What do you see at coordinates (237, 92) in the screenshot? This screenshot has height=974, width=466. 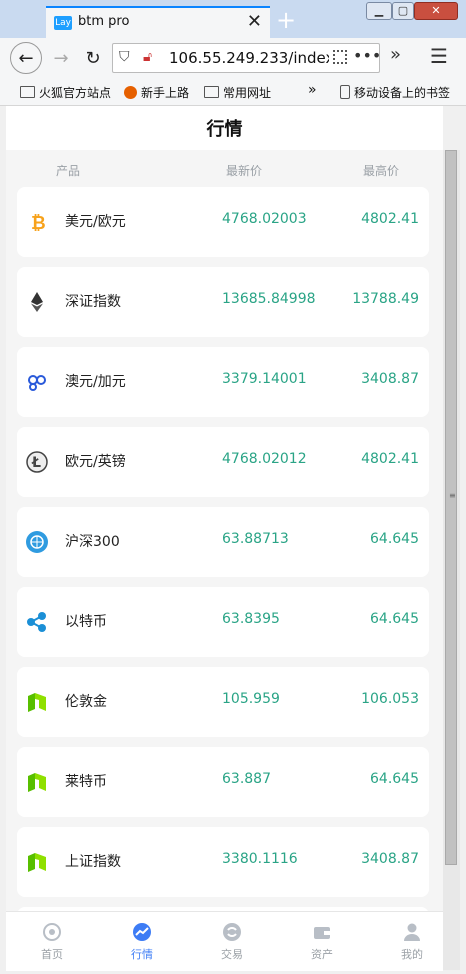 I see `bookmark-common-sites: 常用网址` at bounding box center [237, 92].